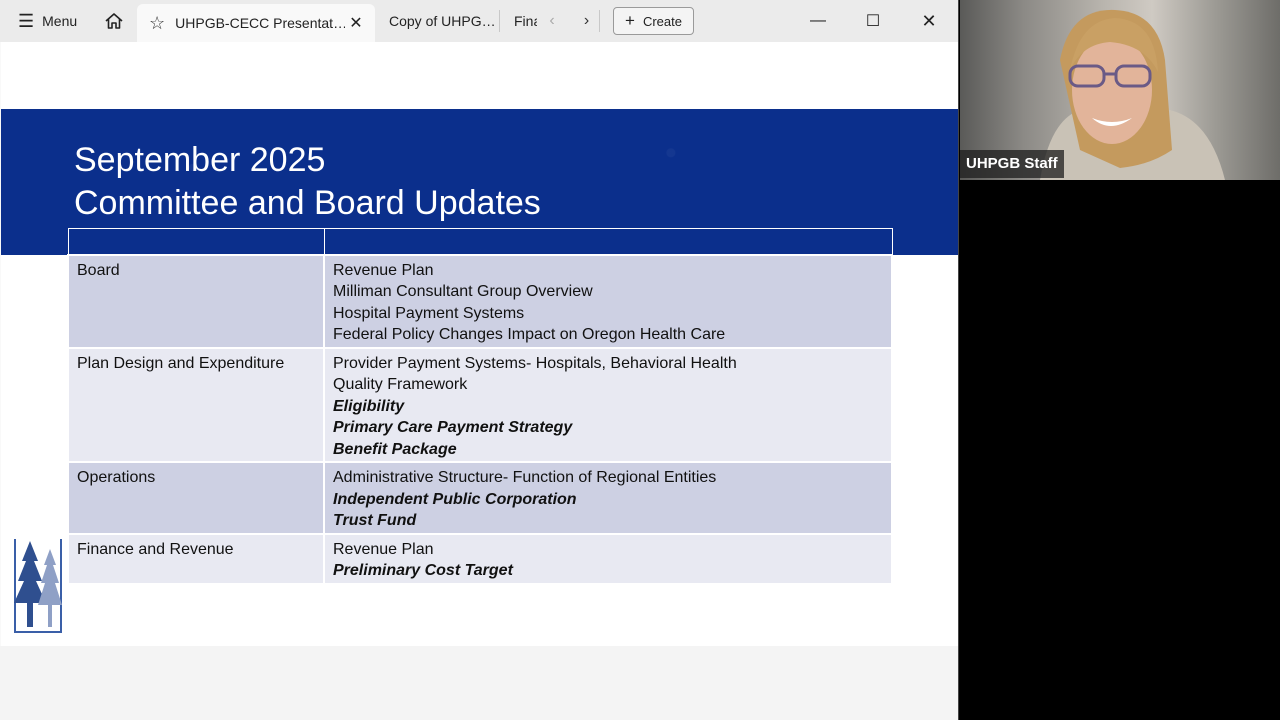 Image resolution: width=1280 pixels, height=720 pixels. I want to click on list-item: Preliminary Cost Target, so click(423, 570).